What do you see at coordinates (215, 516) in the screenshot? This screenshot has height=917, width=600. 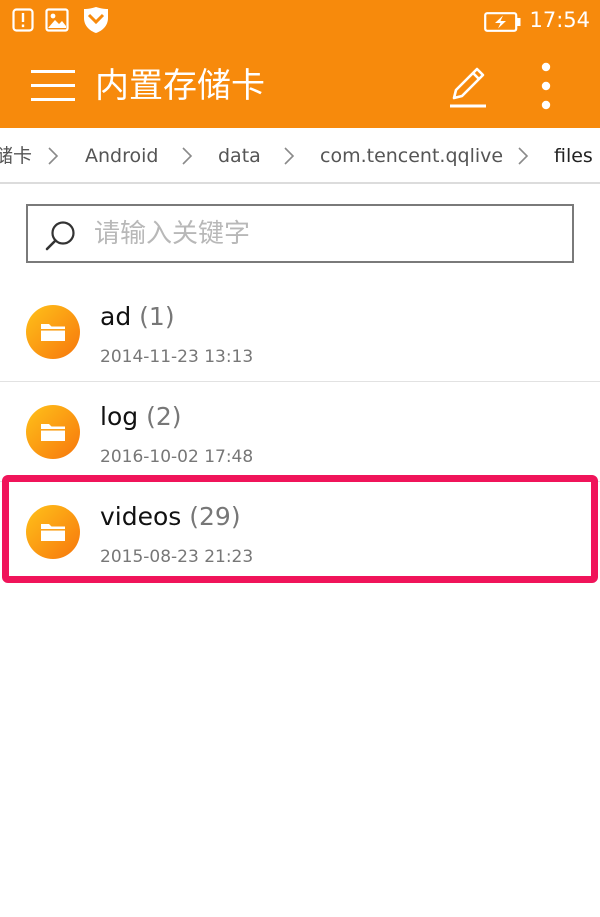 I see `file-count: (29)` at bounding box center [215, 516].